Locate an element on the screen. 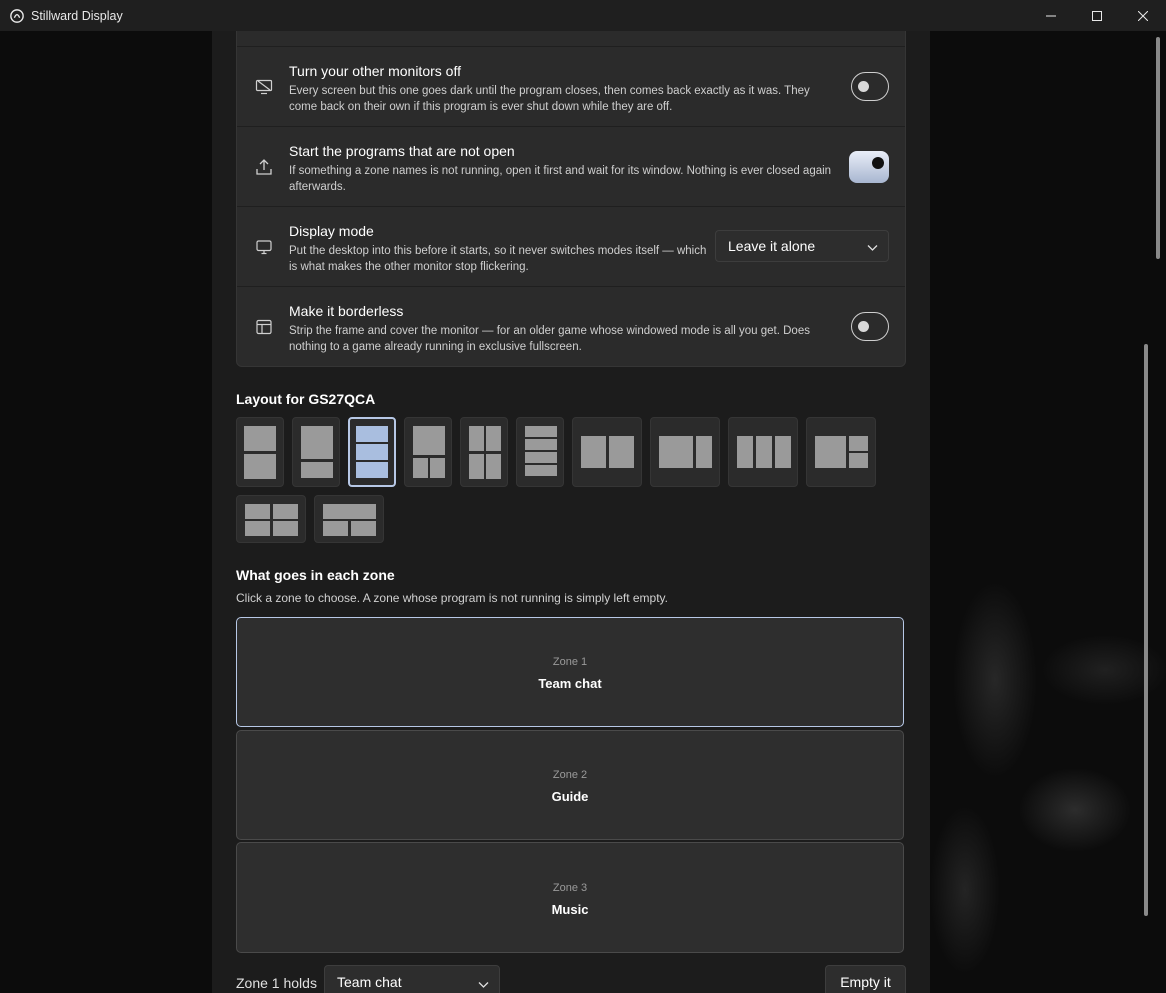 This screenshot has width=1166, height=993. zone-program-name: Guide is located at coordinates (570, 796).